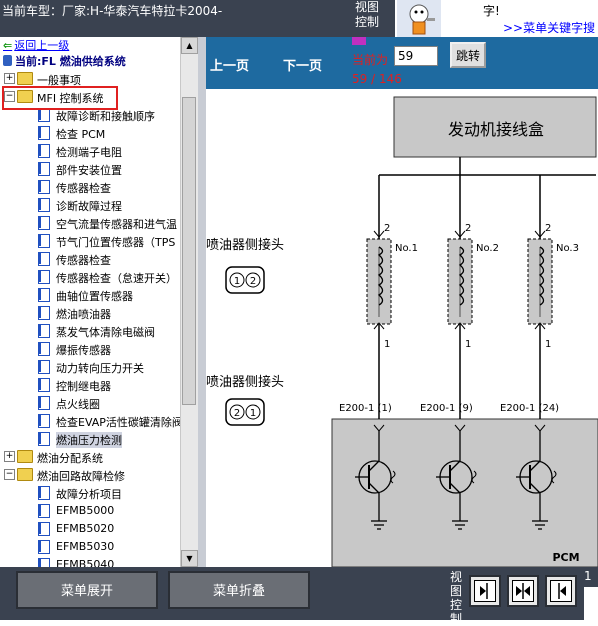 The width and height of the screenshot is (598, 626). I want to click on tree-doc-item: 控制继电器, so click(90, 385).